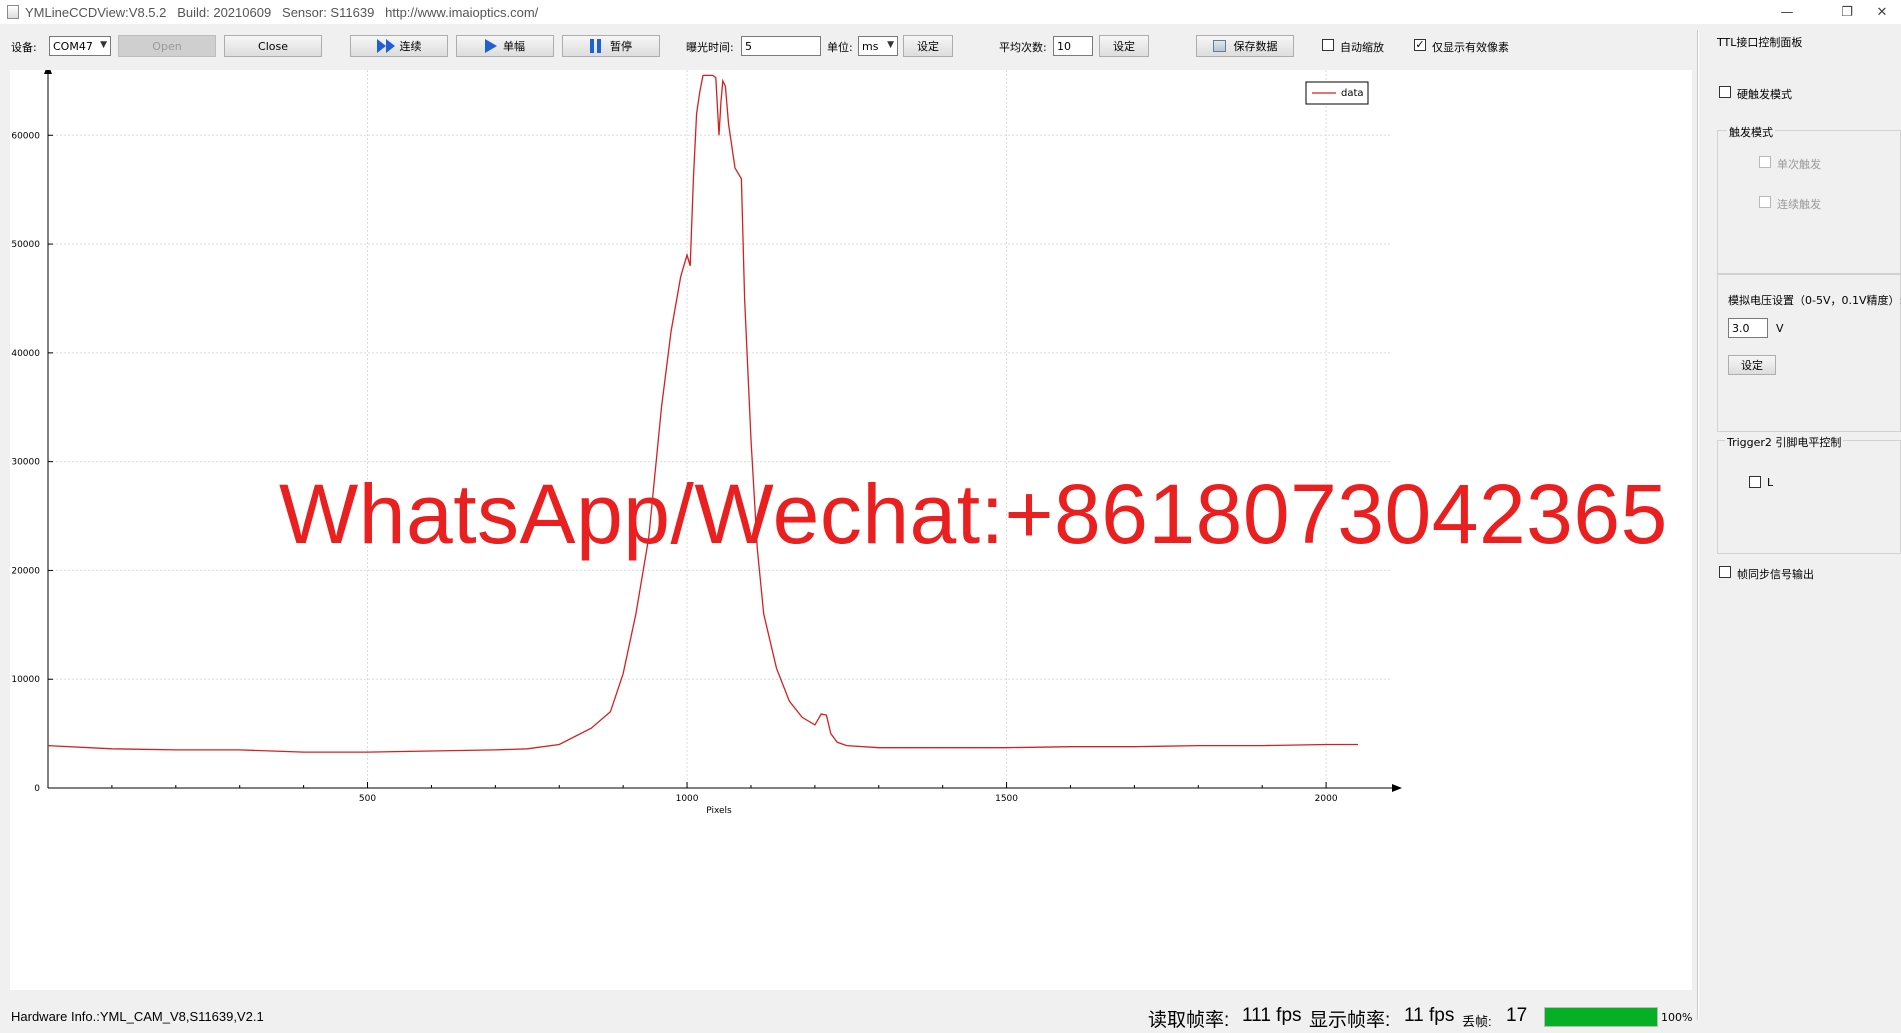 The width and height of the screenshot is (1901, 1033). I want to click on display-fps-value: 11 fps, so click(1429, 1015).